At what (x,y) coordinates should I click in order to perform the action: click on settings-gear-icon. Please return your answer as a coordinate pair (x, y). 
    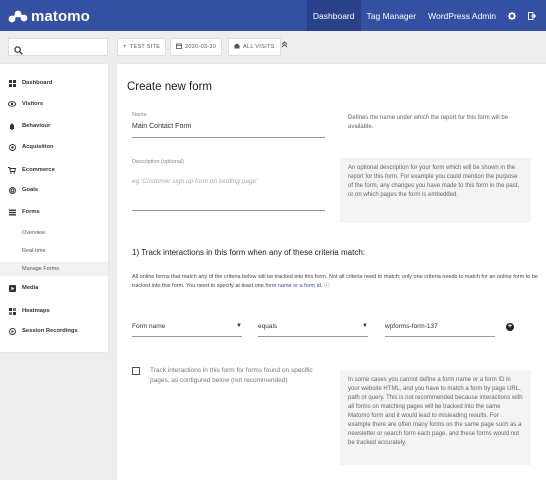
    Looking at the image, I should click on (512, 15).